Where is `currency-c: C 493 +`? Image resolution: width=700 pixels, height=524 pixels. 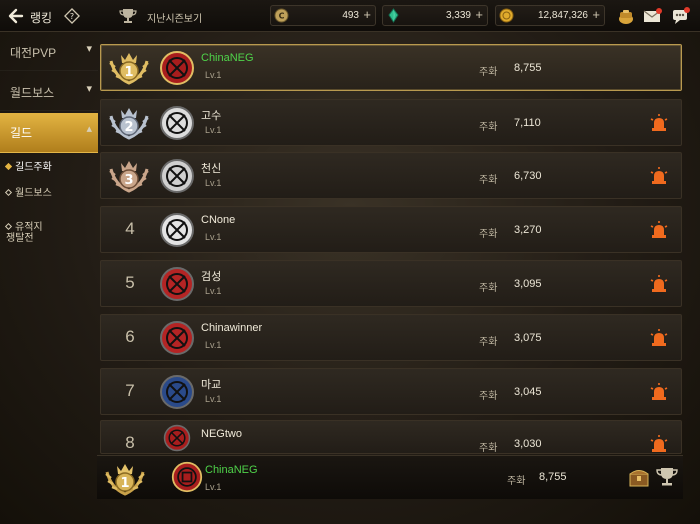
currency-c: C 493 + is located at coordinates (323, 15).